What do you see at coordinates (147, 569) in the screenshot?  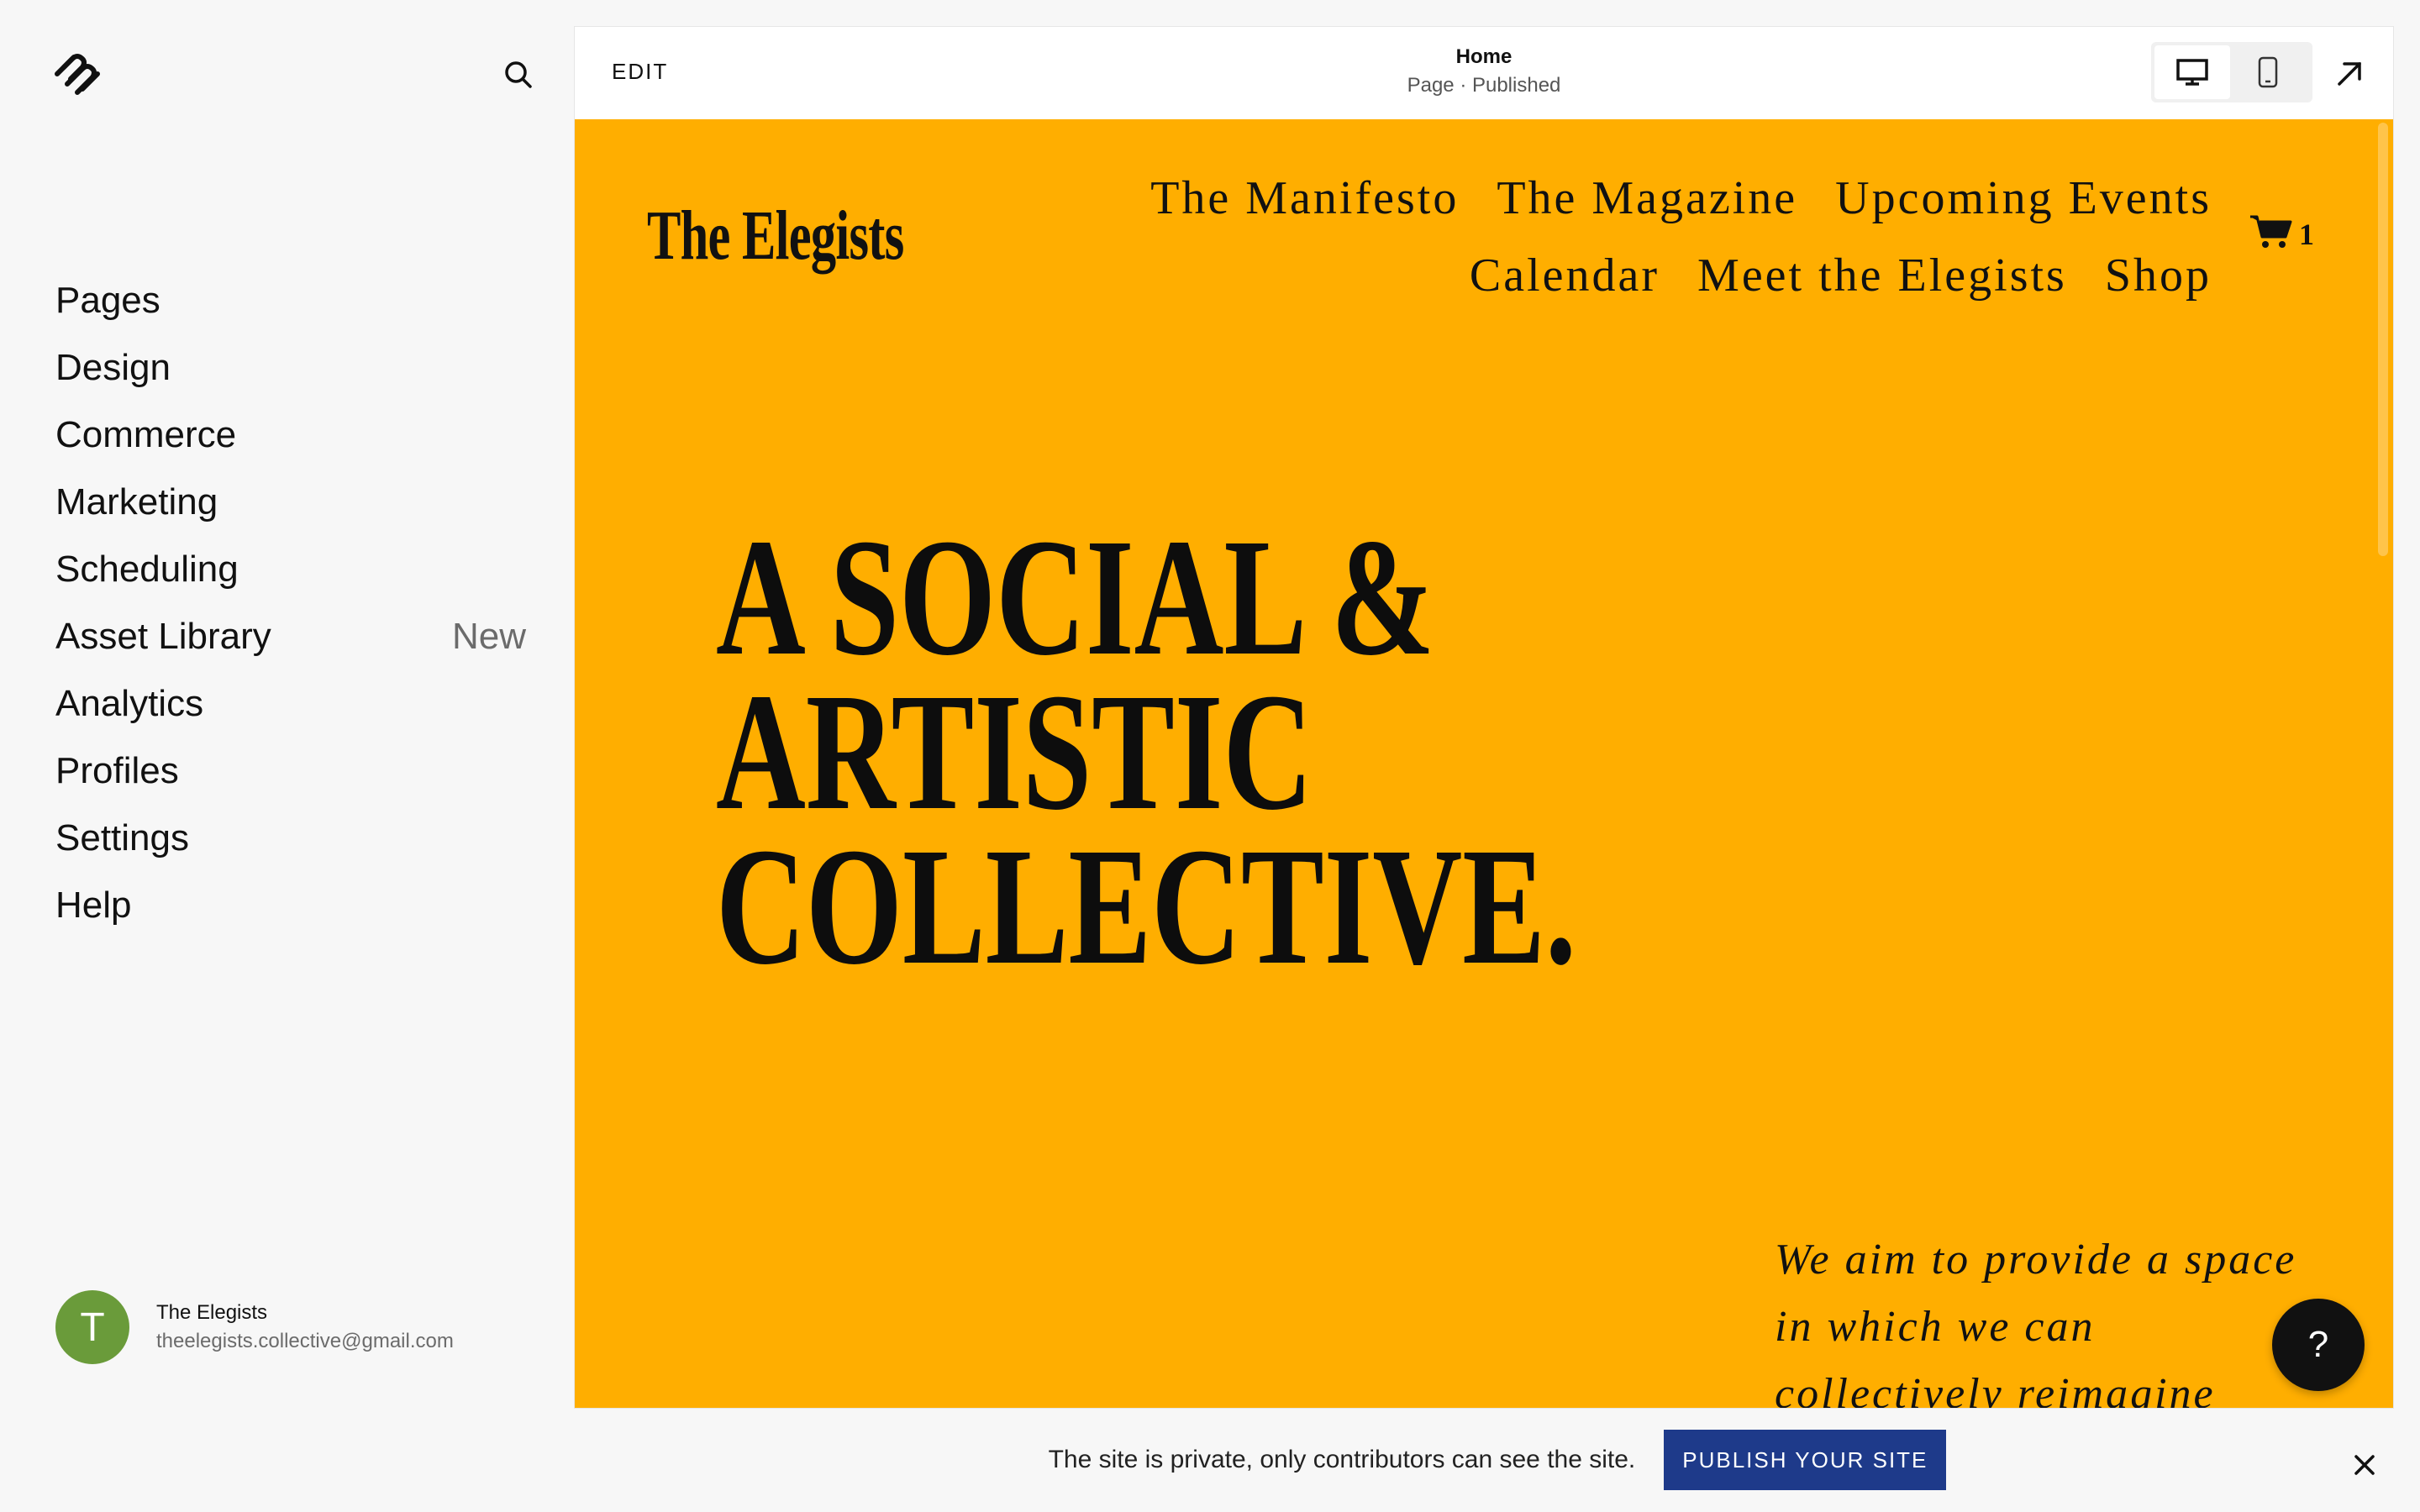 I see `sidebar-item-label: Scheduling` at bounding box center [147, 569].